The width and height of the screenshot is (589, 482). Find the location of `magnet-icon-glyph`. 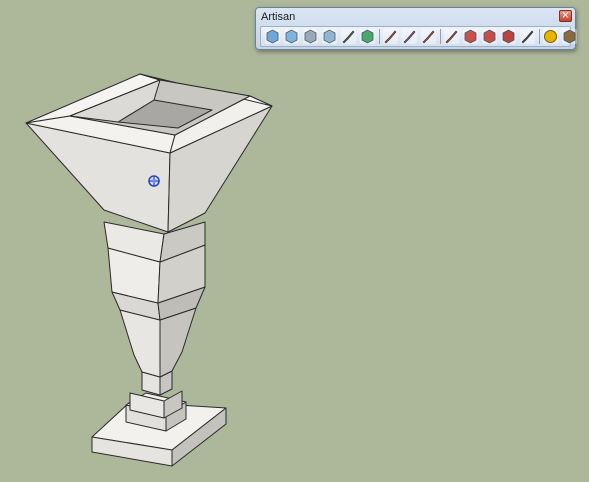

magnet-icon-glyph is located at coordinates (489, 36).